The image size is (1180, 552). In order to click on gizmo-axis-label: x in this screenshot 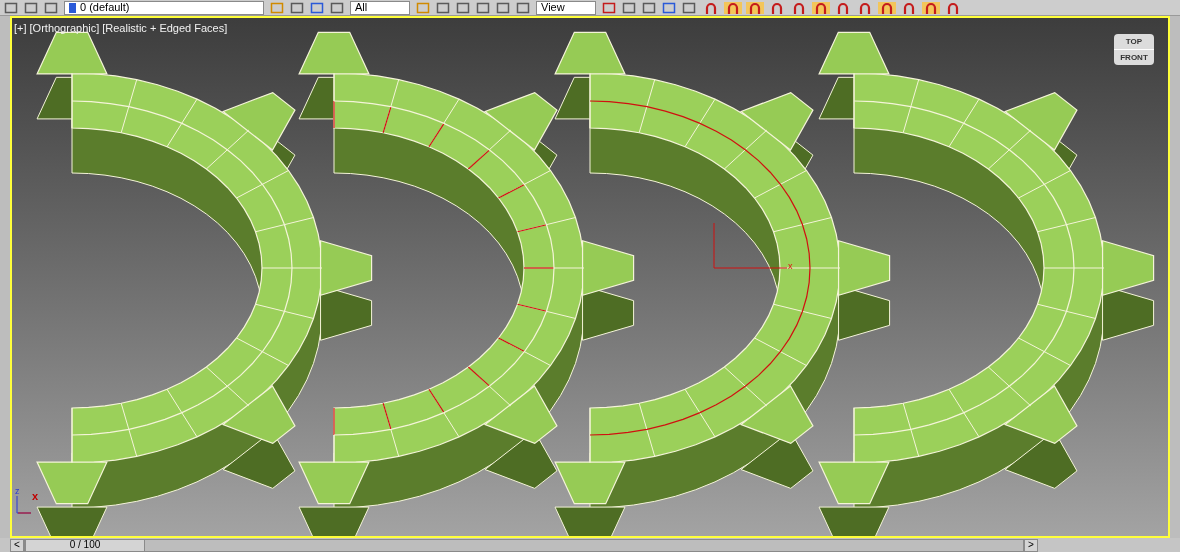, I will do `click(790, 266)`.